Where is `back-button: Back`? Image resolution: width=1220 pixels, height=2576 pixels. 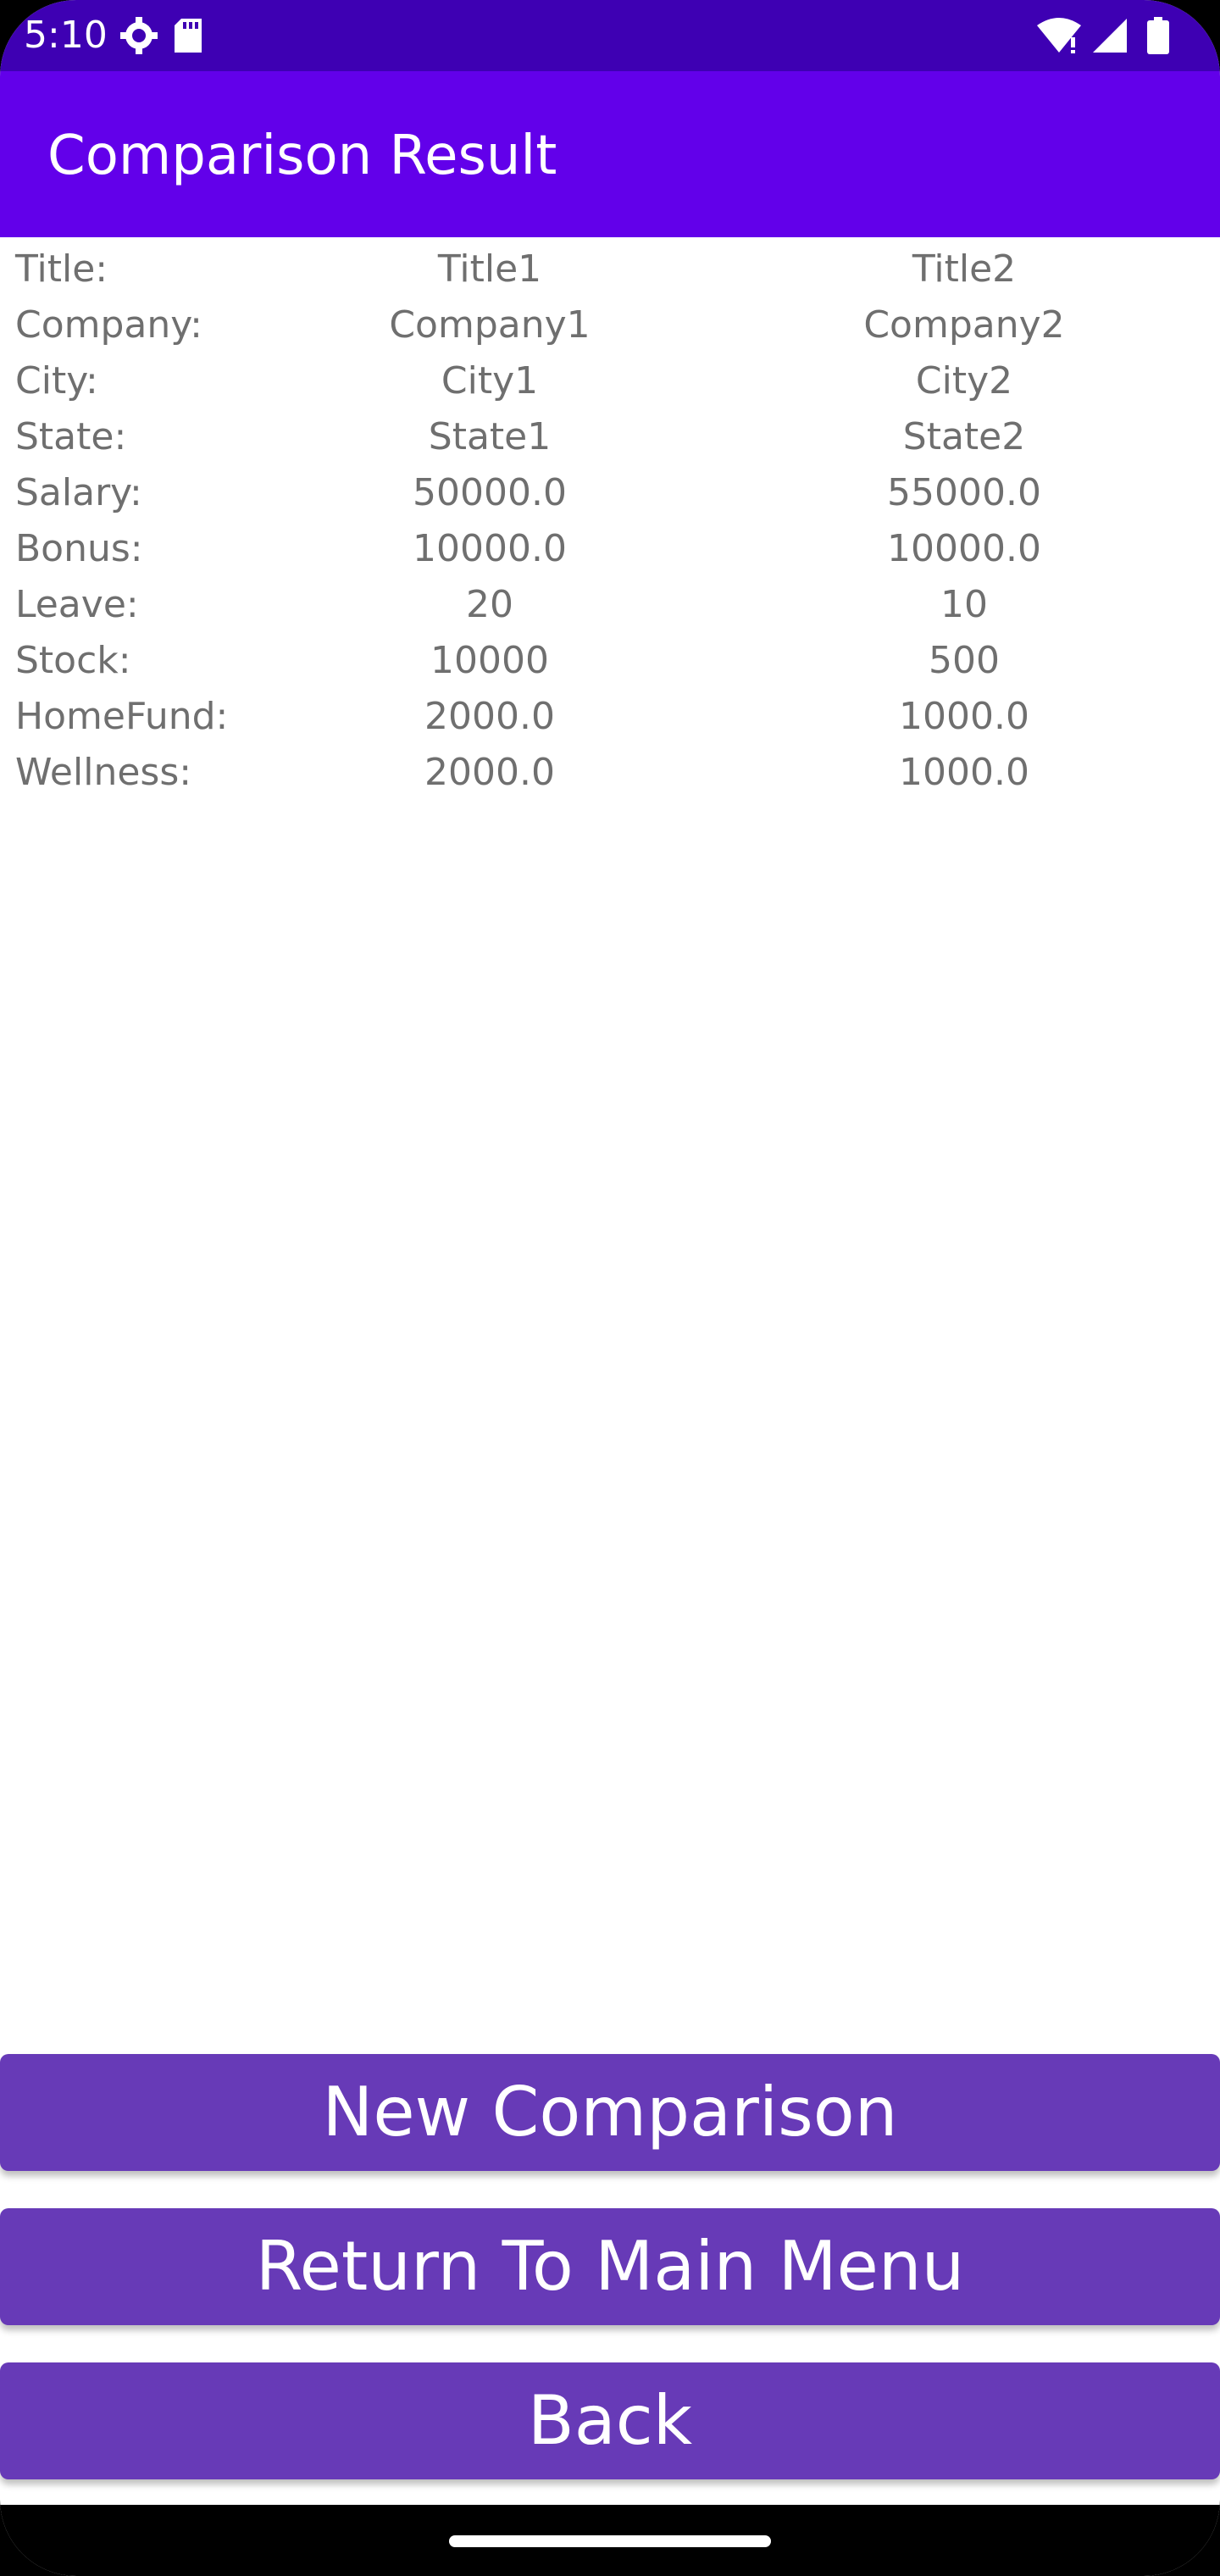
back-button: Back is located at coordinates (610, 2420).